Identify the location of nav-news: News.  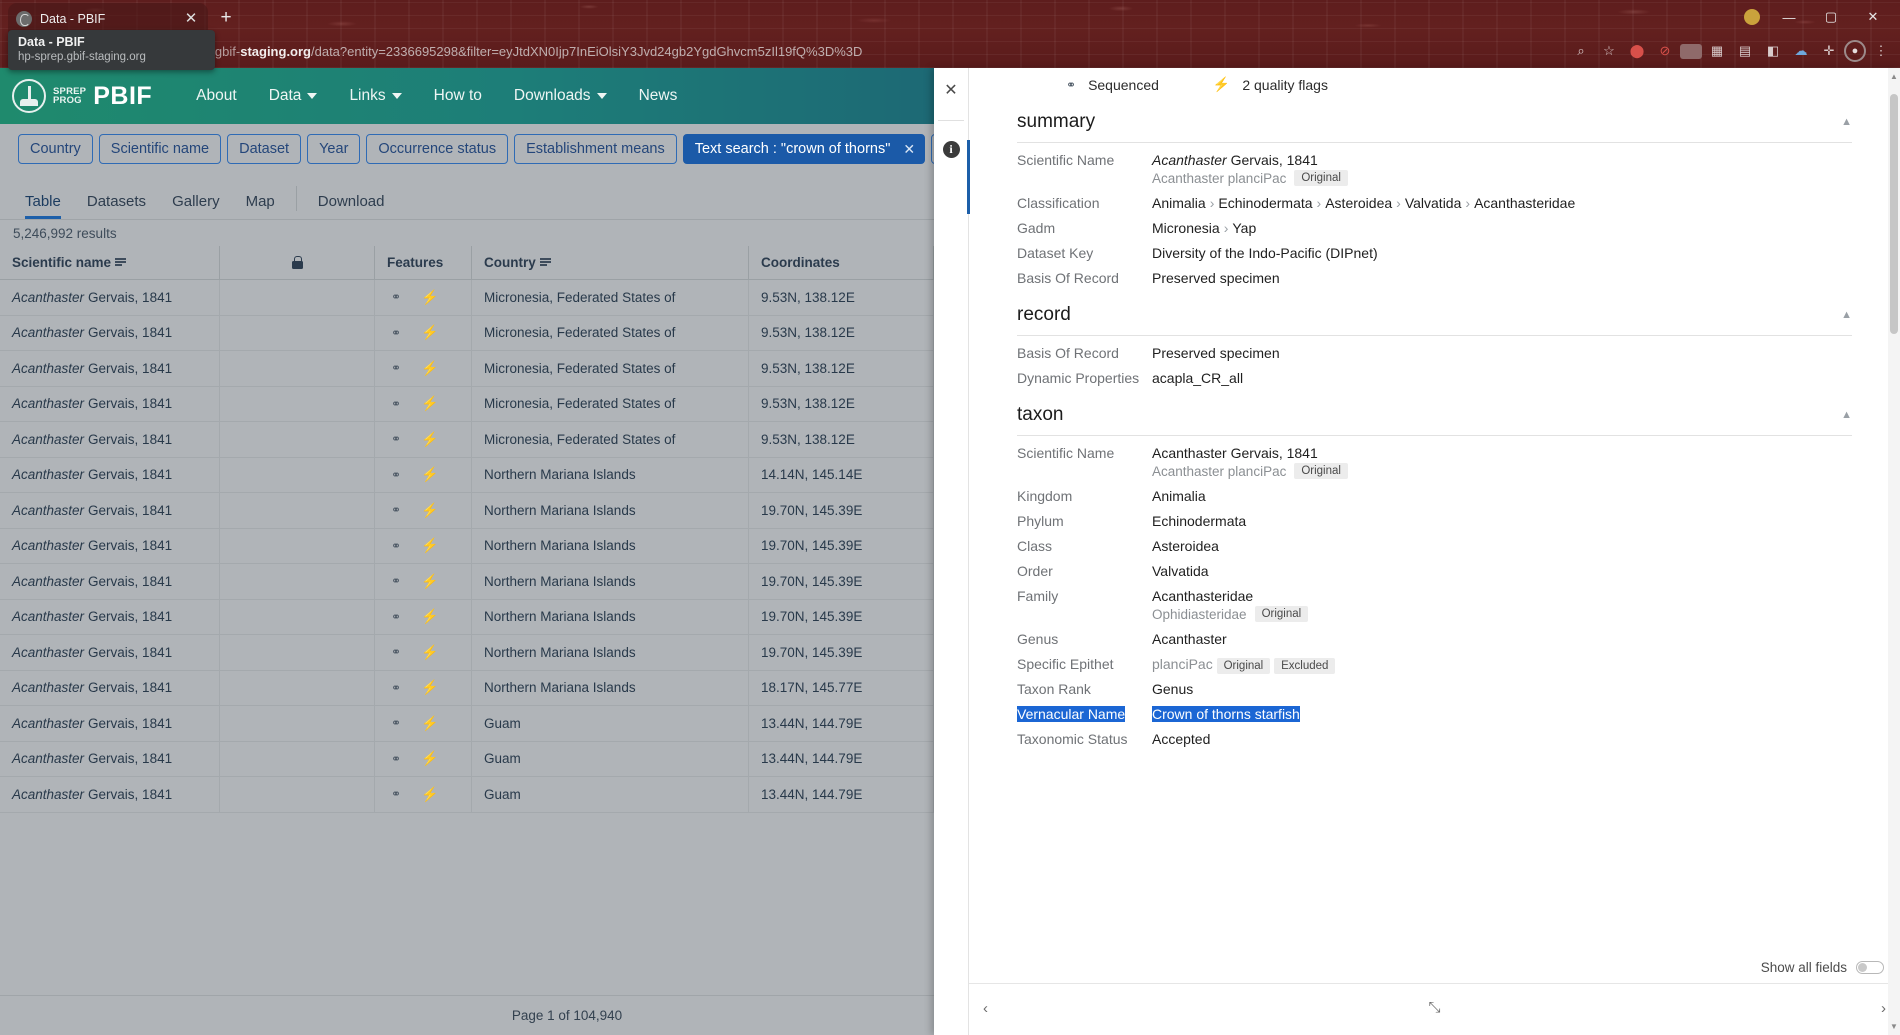
(658, 96).